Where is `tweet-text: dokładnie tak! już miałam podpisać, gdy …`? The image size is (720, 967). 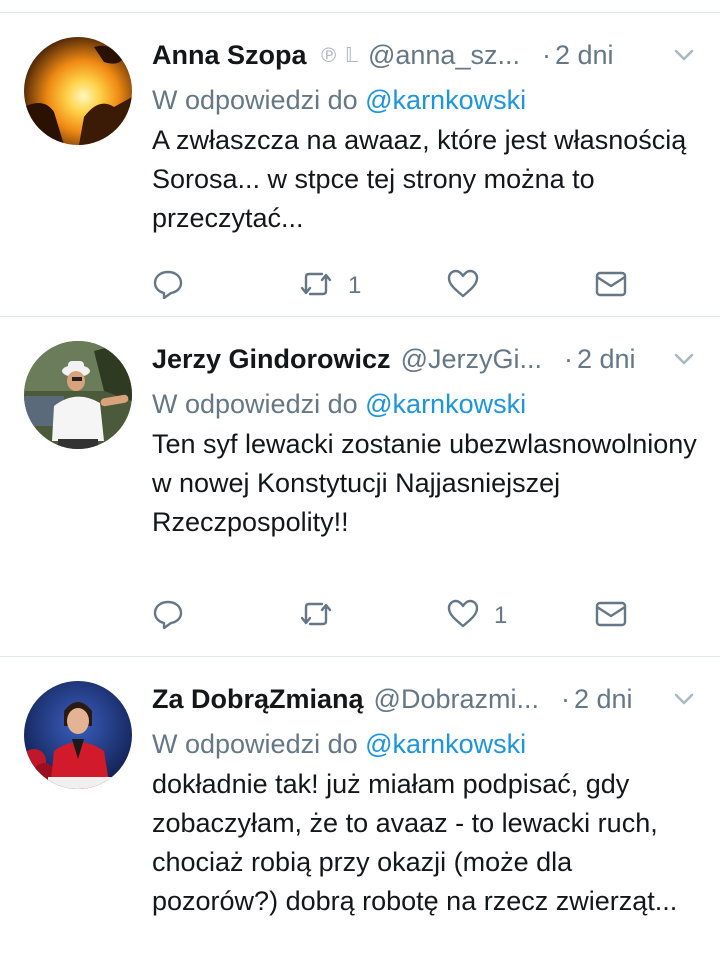
tweet-text: dokładnie tak! już miałam podpisać, gdy … is located at coordinates (415, 842).